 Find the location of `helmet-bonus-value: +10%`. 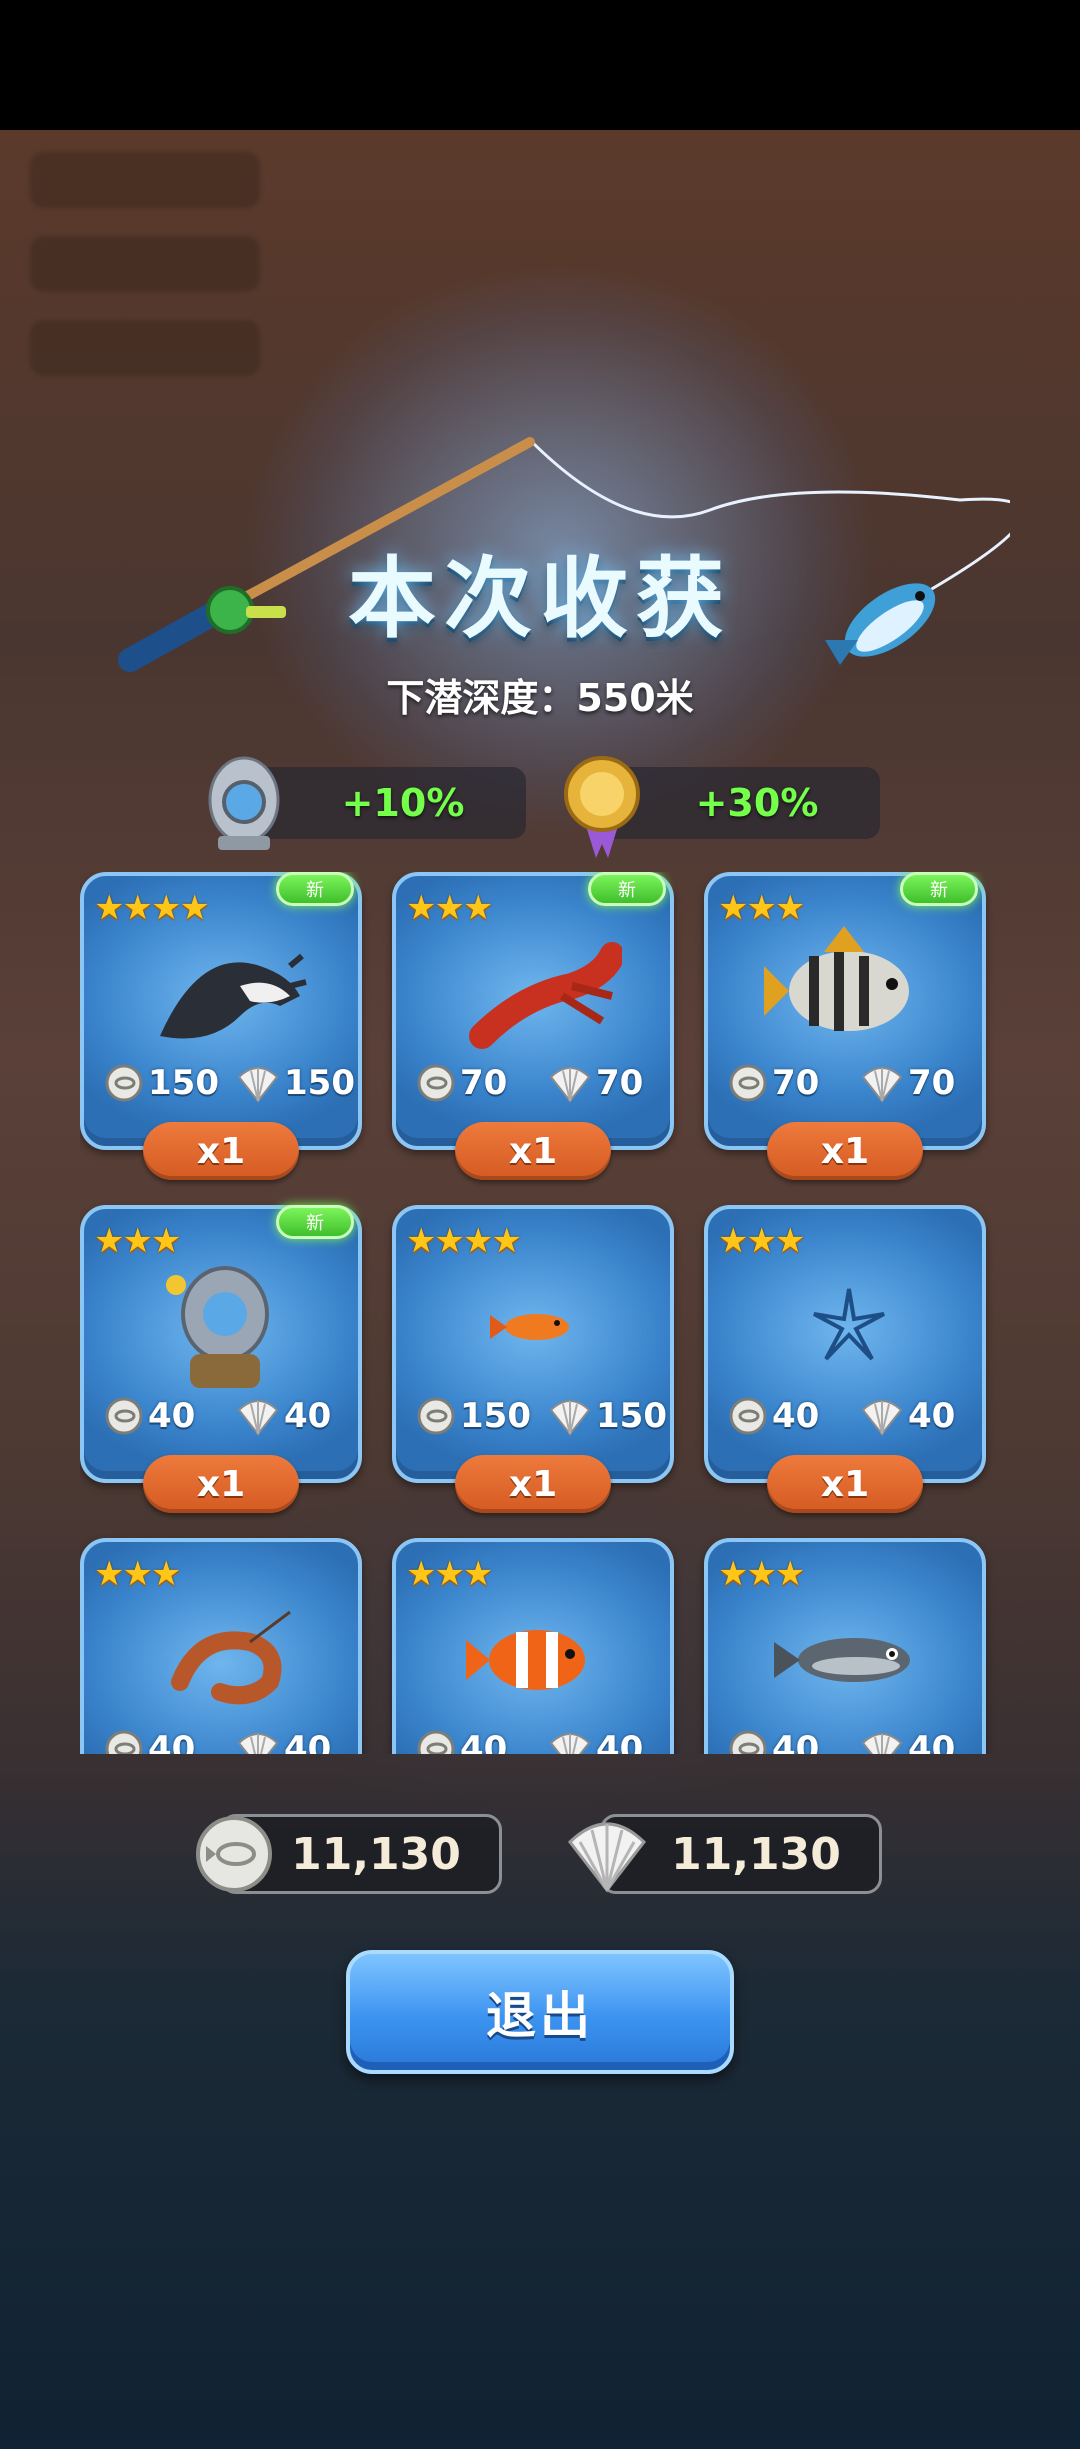

helmet-bonus-value: +10% is located at coordinates (403, 803).